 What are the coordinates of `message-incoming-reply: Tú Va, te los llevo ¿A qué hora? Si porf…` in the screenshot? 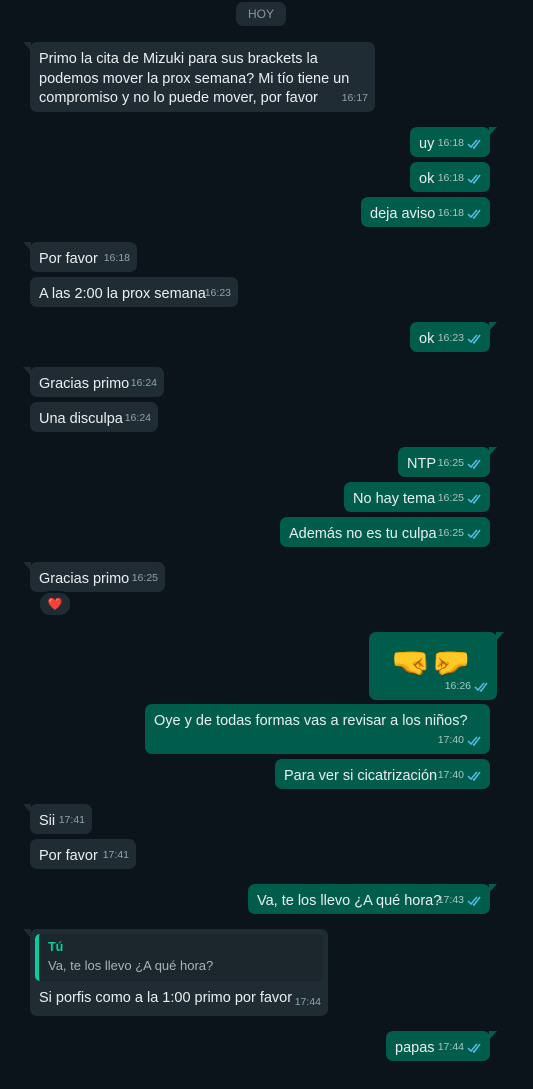 It's located at (175, 972).